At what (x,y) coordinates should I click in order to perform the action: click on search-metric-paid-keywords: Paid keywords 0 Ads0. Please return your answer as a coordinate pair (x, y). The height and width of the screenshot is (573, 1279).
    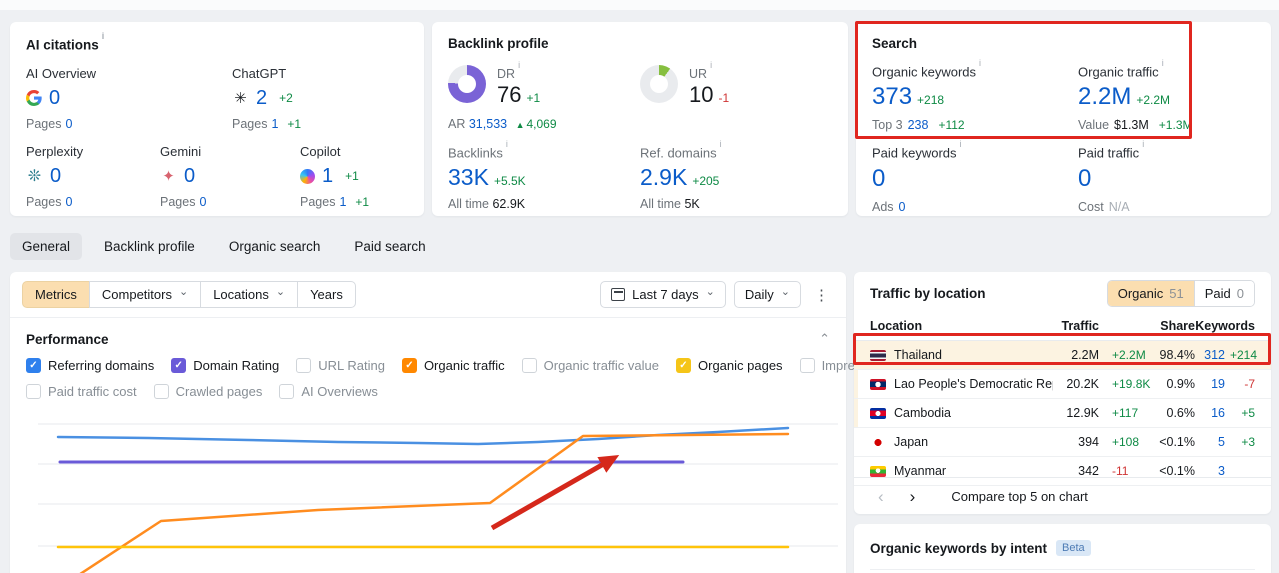
    Looking at the image, I should click on (975, 176).